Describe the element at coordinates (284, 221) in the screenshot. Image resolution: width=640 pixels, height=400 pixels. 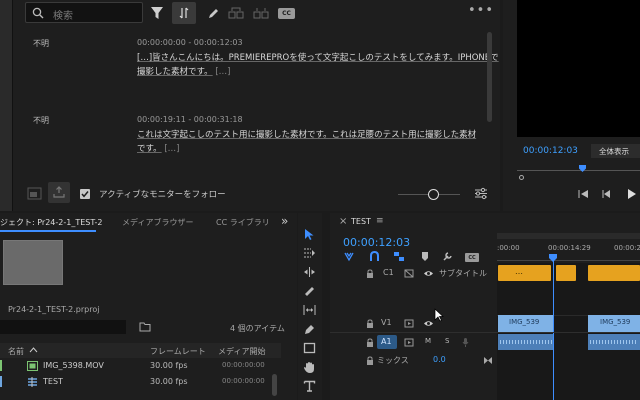
I see `tab-overflow-button: »` at that location.